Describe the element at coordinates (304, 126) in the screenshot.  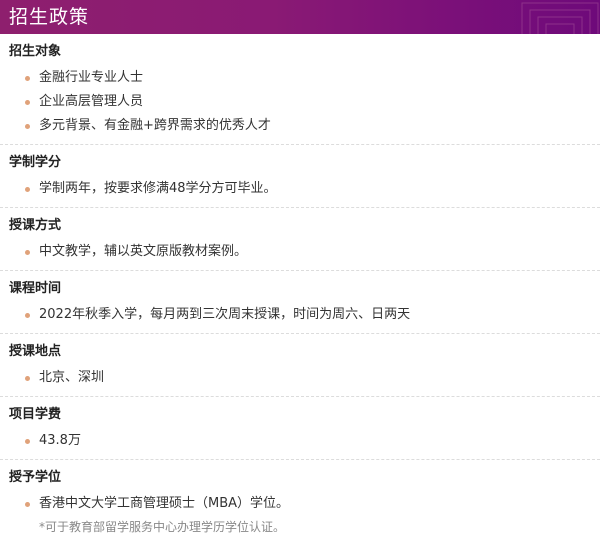
I see `list-item: 多元背景、有金融+跨界需求的优秀人才` at that location.